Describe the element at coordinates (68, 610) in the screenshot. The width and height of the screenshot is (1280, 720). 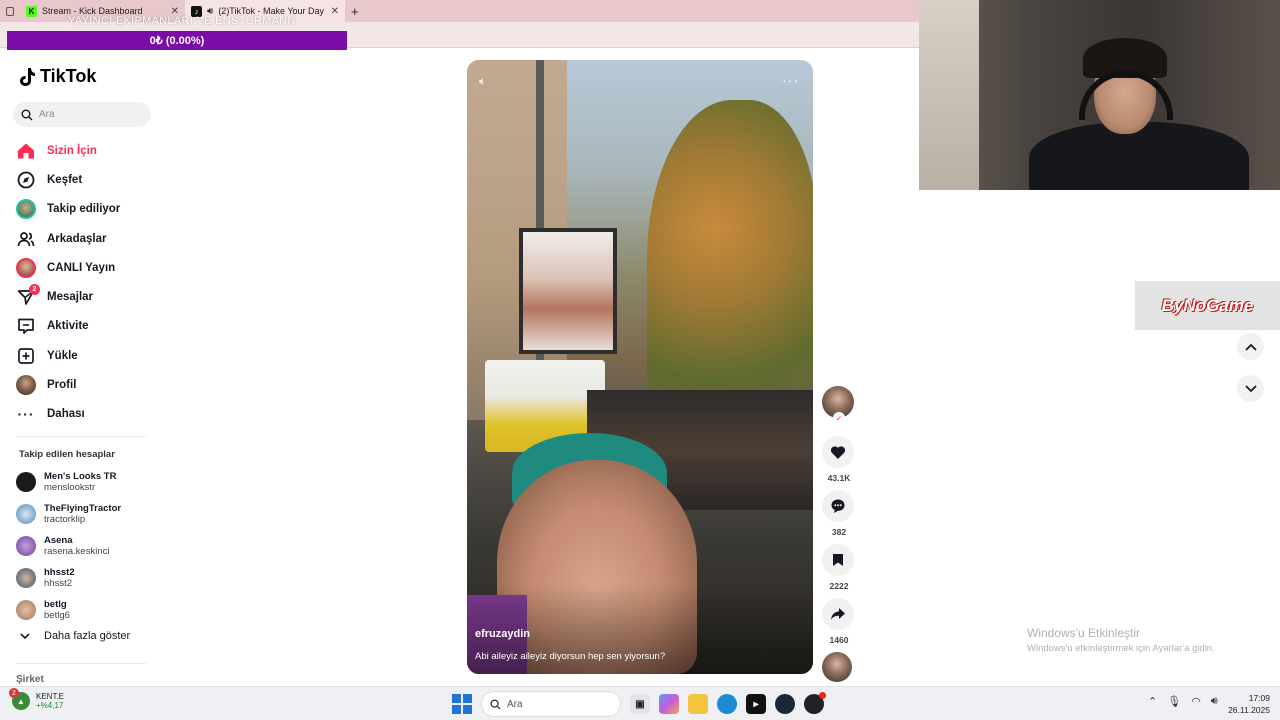
I see `list-item-following-account: betlg betlg6` at that location.